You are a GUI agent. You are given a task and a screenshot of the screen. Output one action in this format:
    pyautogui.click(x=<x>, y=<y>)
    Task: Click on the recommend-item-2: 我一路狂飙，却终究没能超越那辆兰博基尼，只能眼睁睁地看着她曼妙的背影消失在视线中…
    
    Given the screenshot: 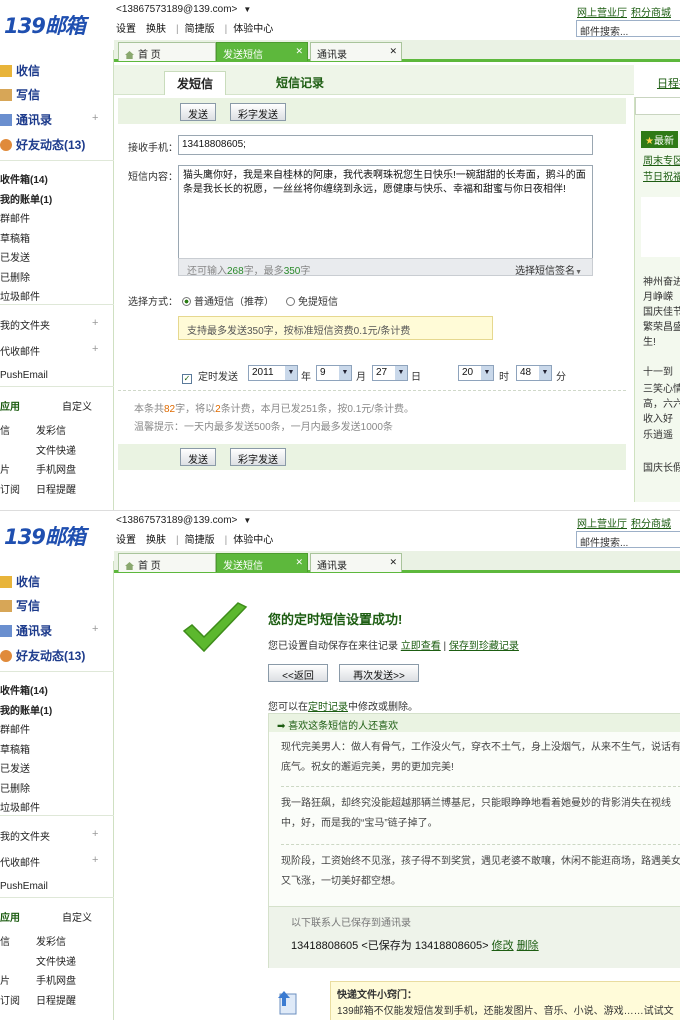 What is the action you would take?
    pyautogui.click(x=480, y=814)
    